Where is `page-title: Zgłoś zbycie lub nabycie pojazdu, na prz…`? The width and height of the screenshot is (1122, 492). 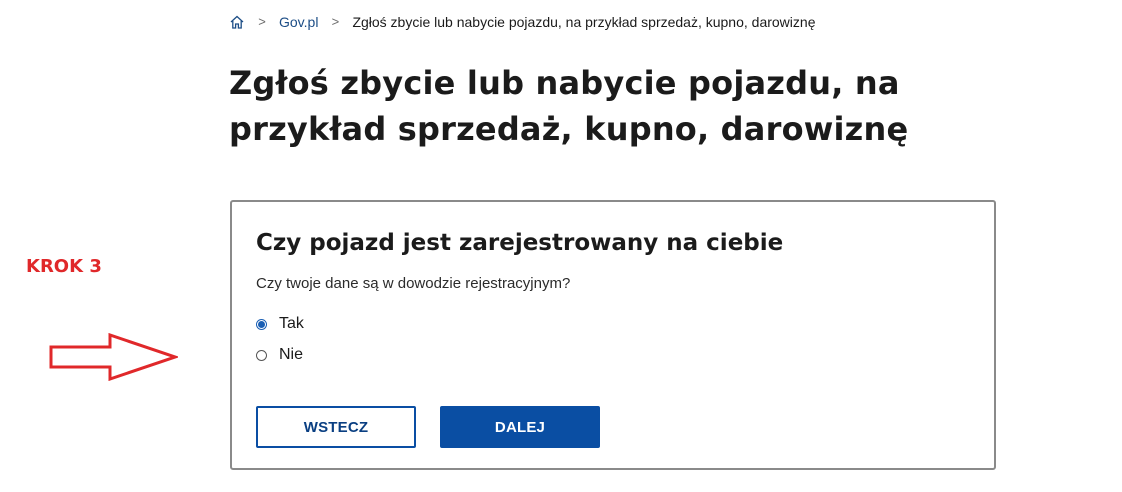 page-title: Zgłoś zbycie lub nabycie pojazdu, na prz… is located at coordinates (569, 106).